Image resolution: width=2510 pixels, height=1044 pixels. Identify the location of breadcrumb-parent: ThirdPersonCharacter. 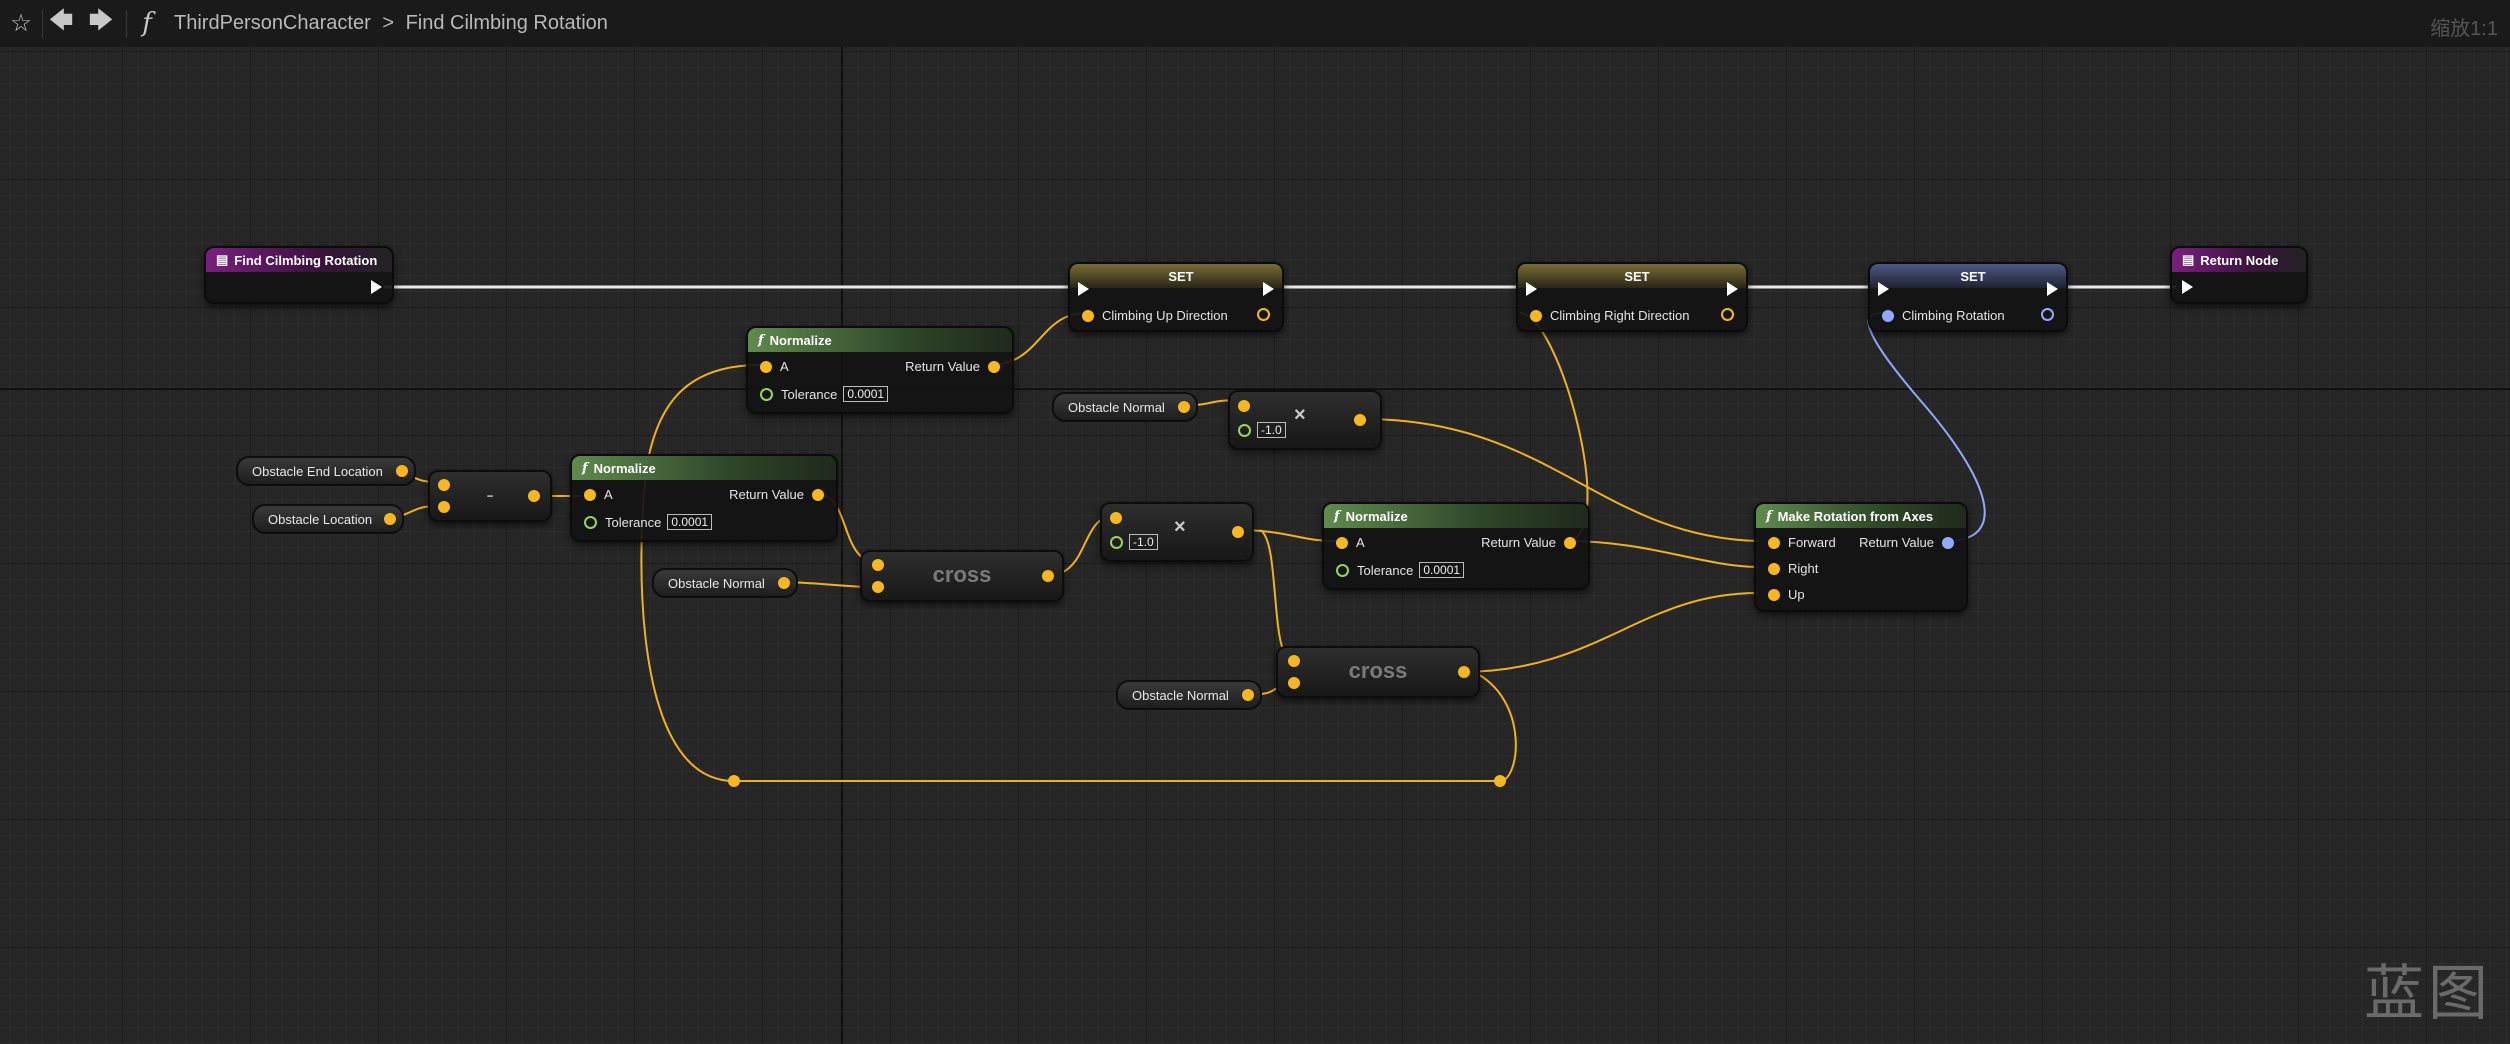
(272, 23).